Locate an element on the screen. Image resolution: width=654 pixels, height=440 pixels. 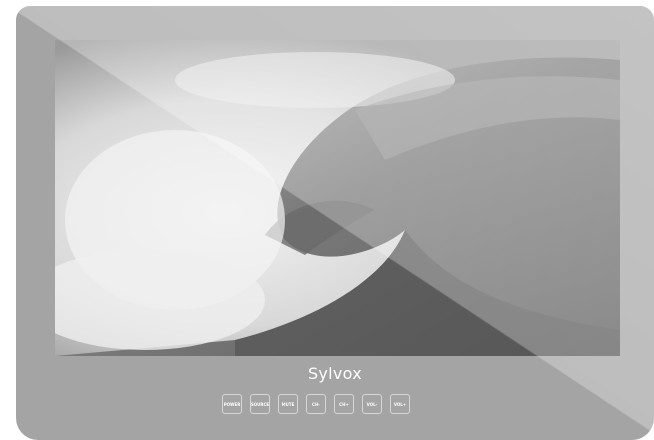
channel-down-button: CH- is located at coordinates (316, 404).